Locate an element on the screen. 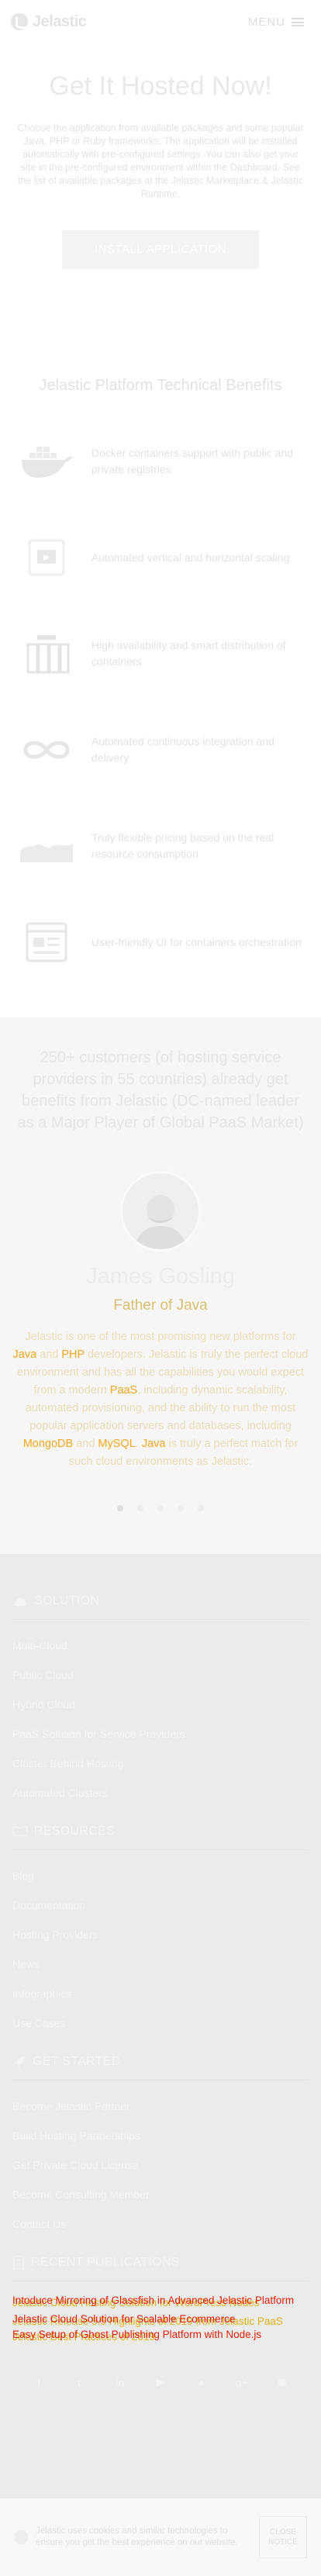 The image size is (321, 2576). hamburger-icon is located at coordinates (298, 21).